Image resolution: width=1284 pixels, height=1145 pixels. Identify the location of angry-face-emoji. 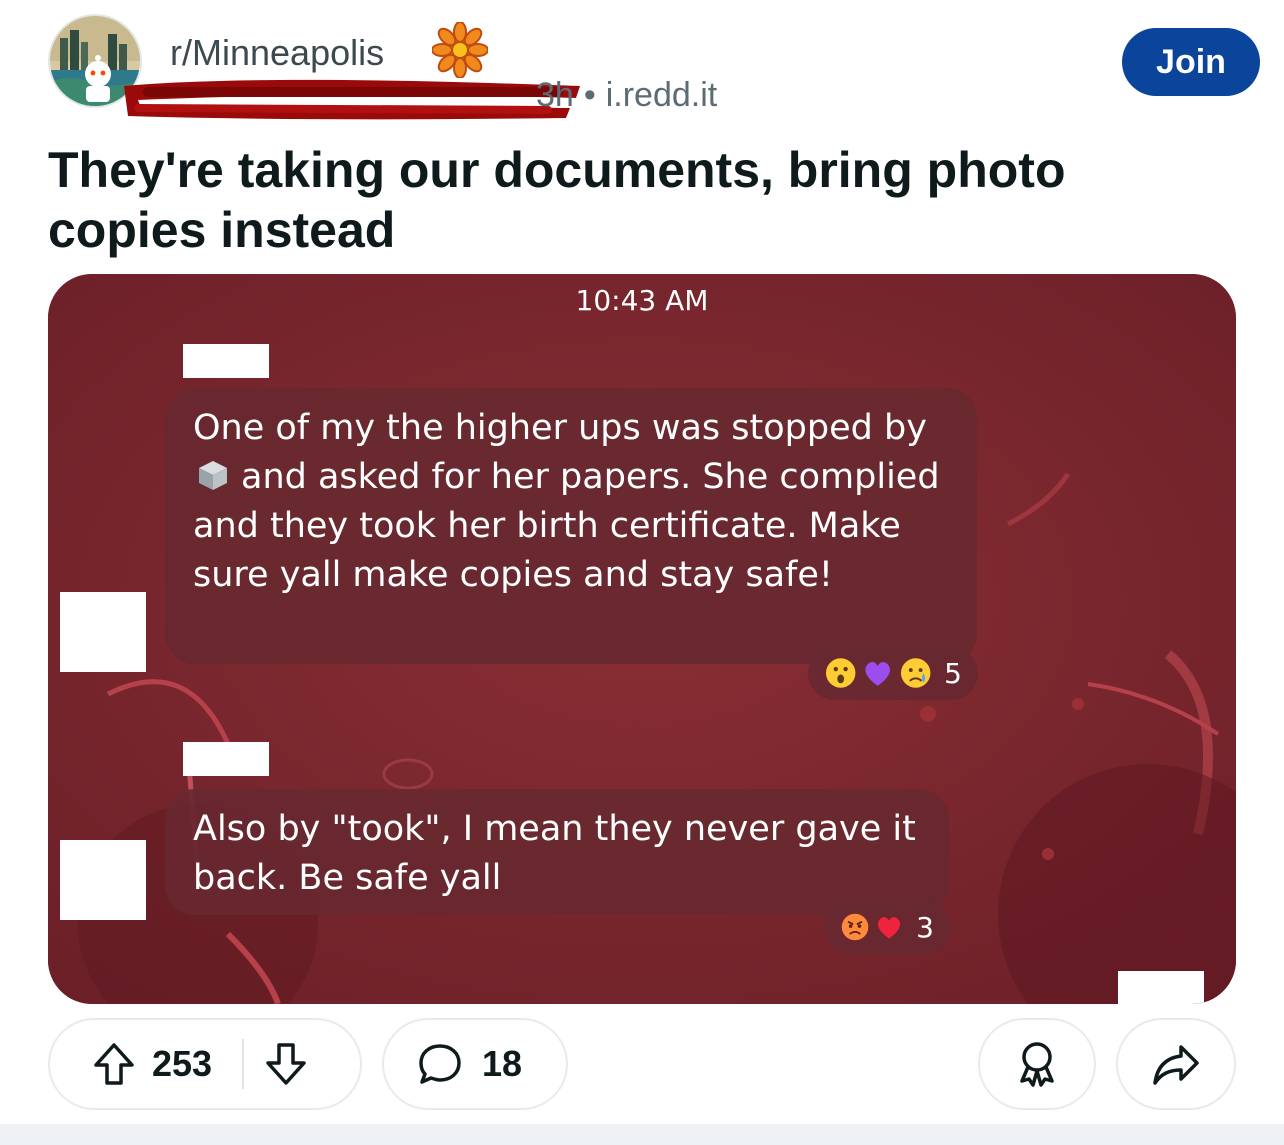
(855, 927).